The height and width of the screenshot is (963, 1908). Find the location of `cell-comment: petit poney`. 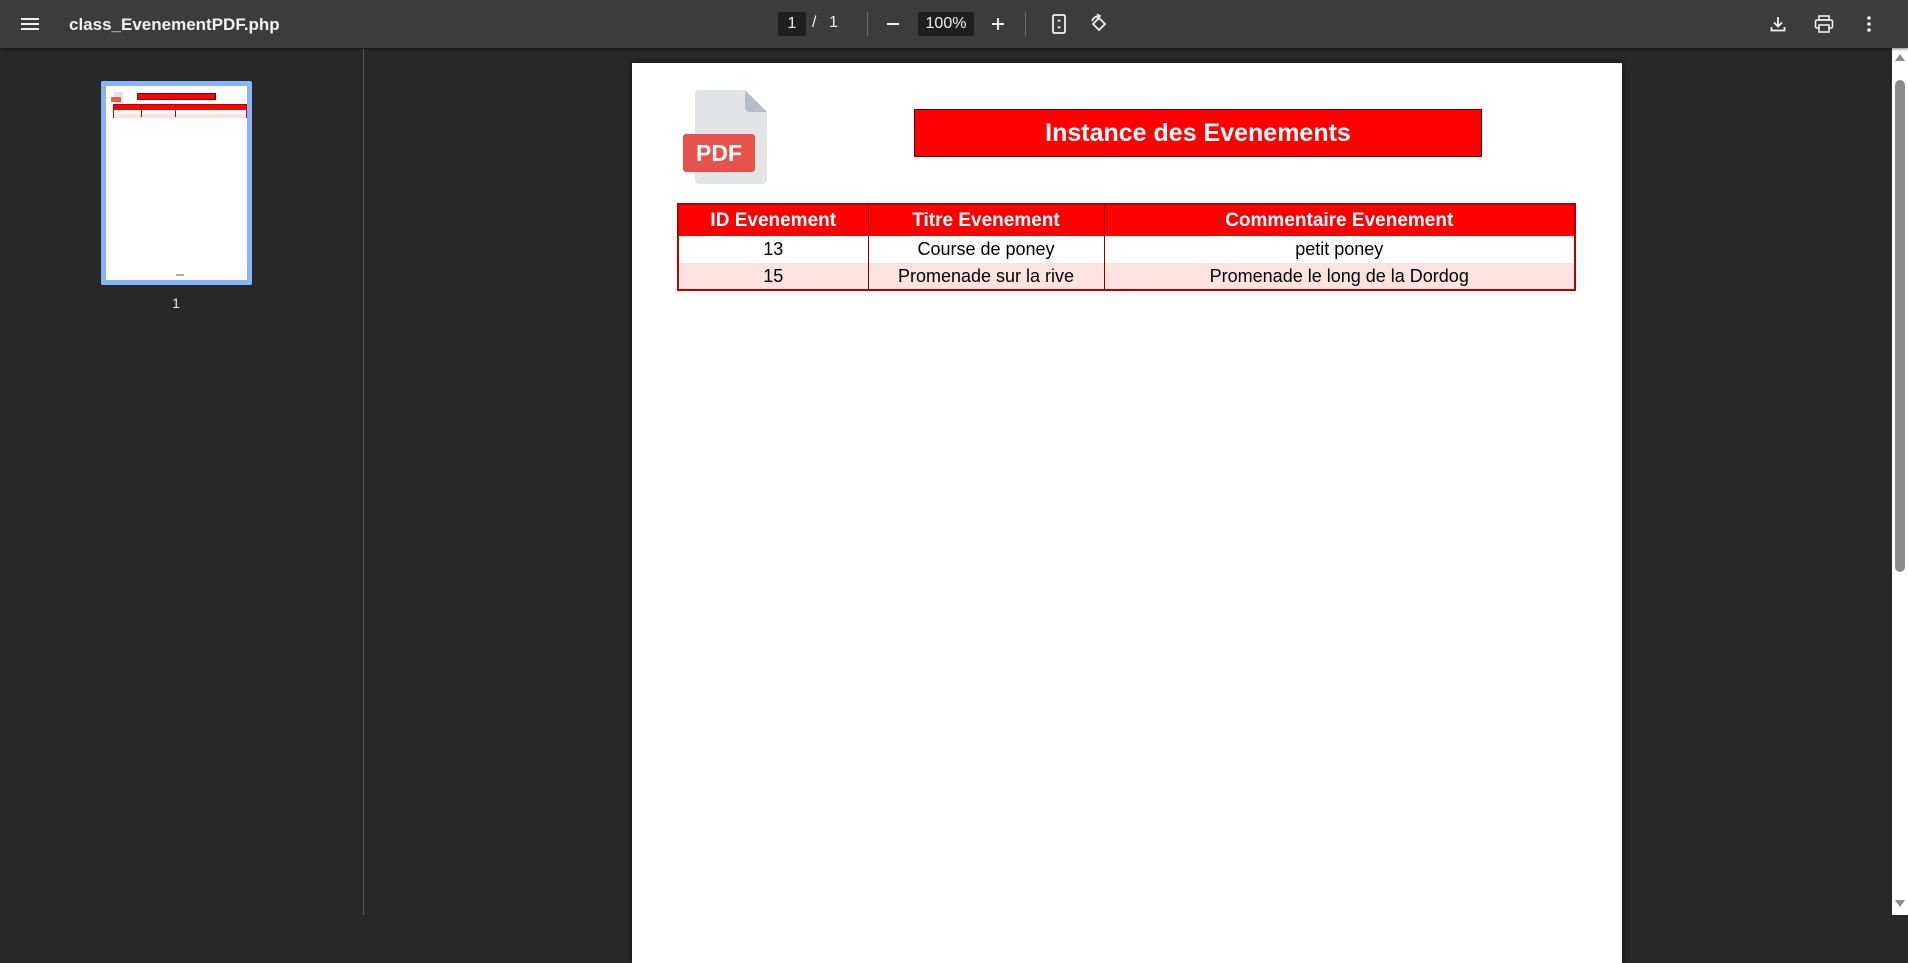

cell-comment: petit poney is located at coordinates (1339, 249).